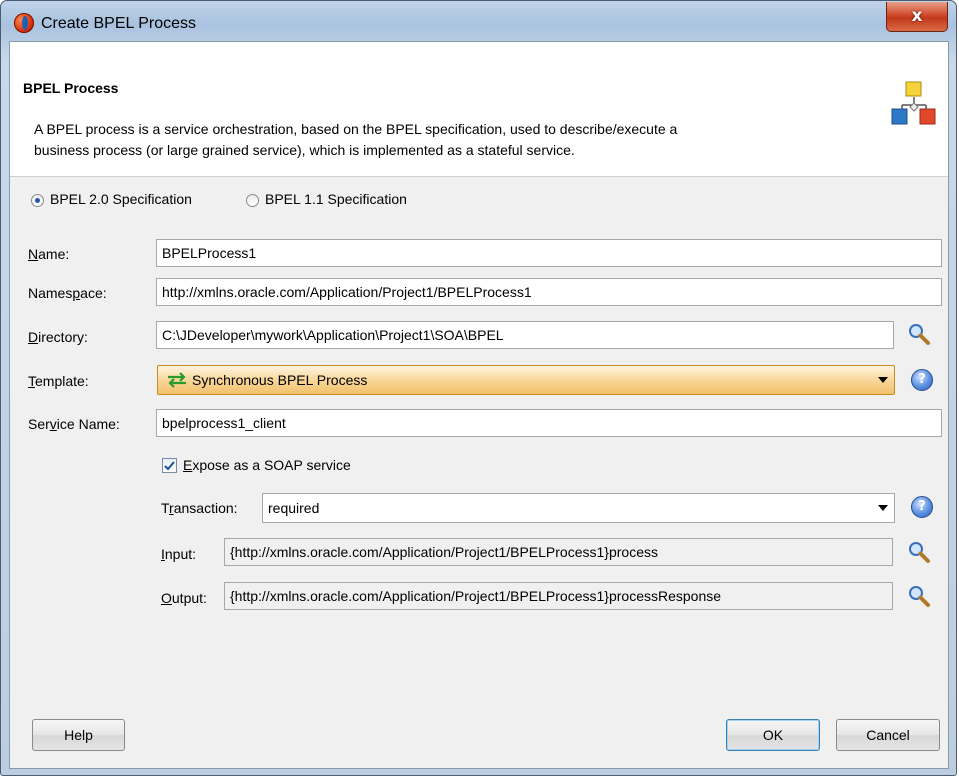  What do you see at coordinates (184, 598) in the screenshot?
I see `output-label: Output:` at bounding box center [184, 598].